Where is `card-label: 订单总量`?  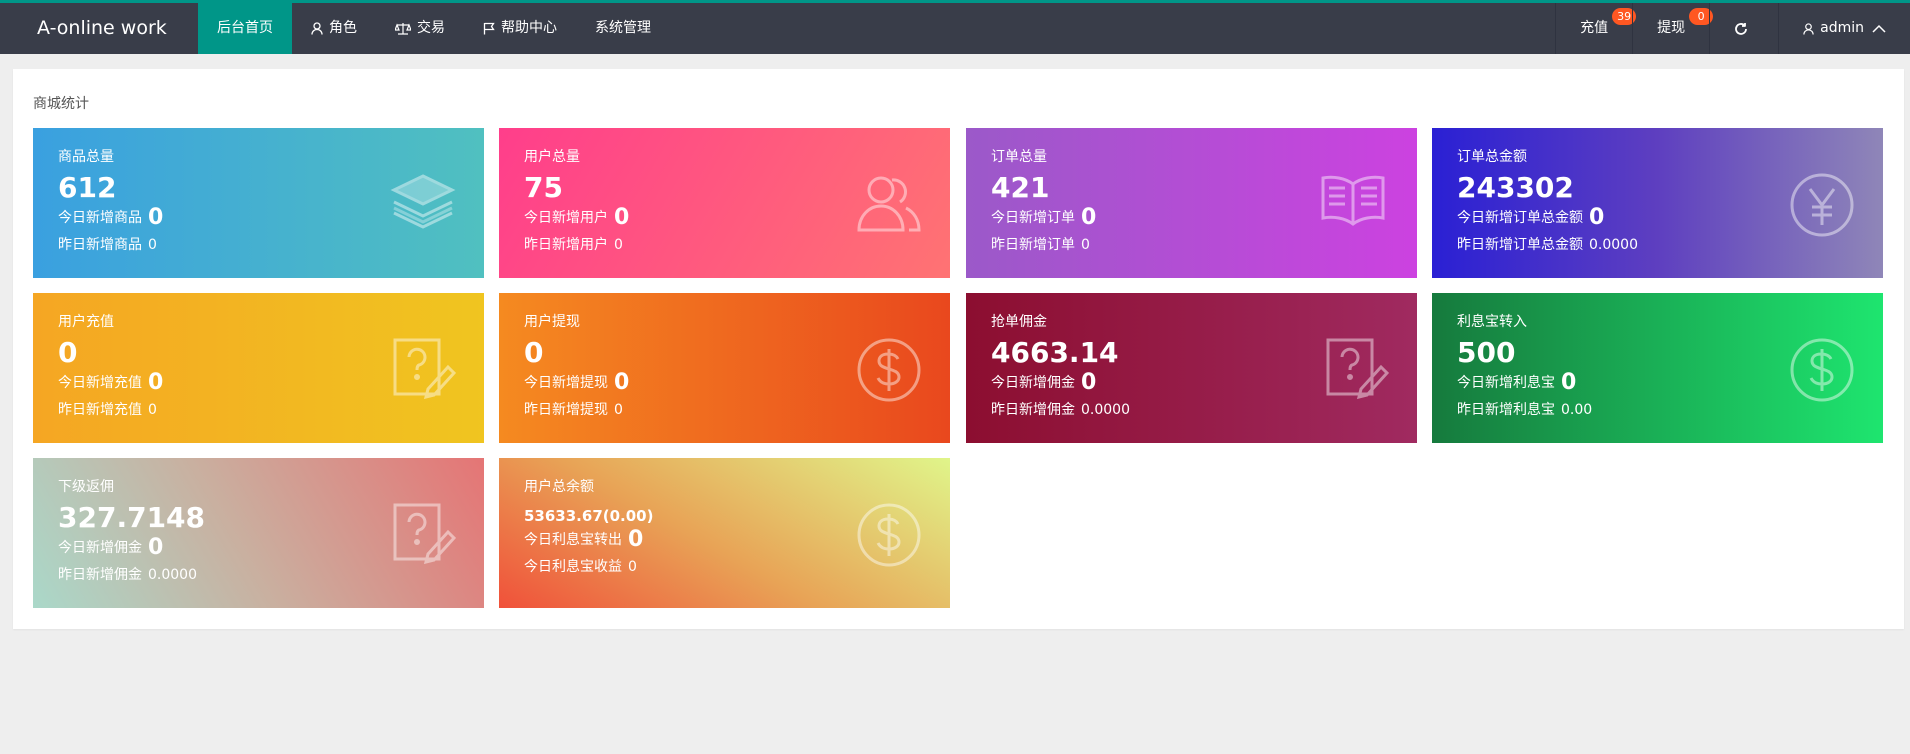
card-label: 订单总量 is located at coordinates (1019, 157).